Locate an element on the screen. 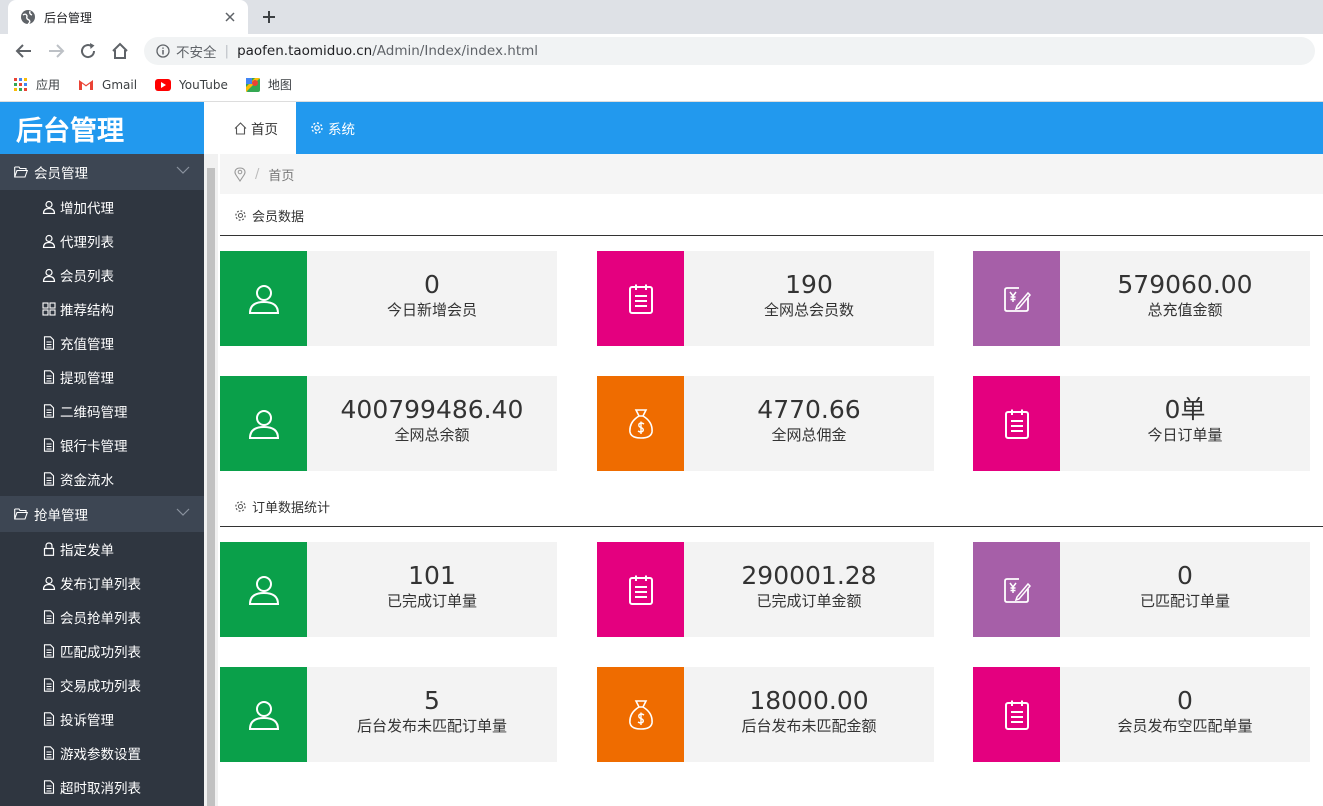 The image size is (1323, 806). sidebar-item-label: 资金流水 is located at coordinates (87, 481).